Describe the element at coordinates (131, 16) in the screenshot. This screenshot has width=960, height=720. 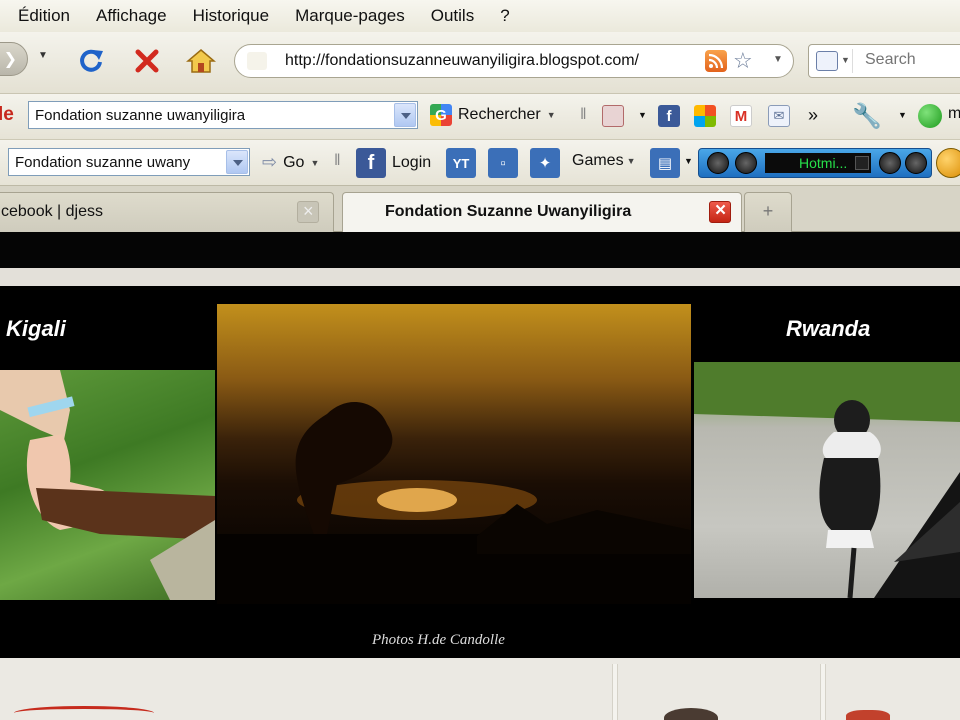
I see `menu-affichage: Affichage` at that location.